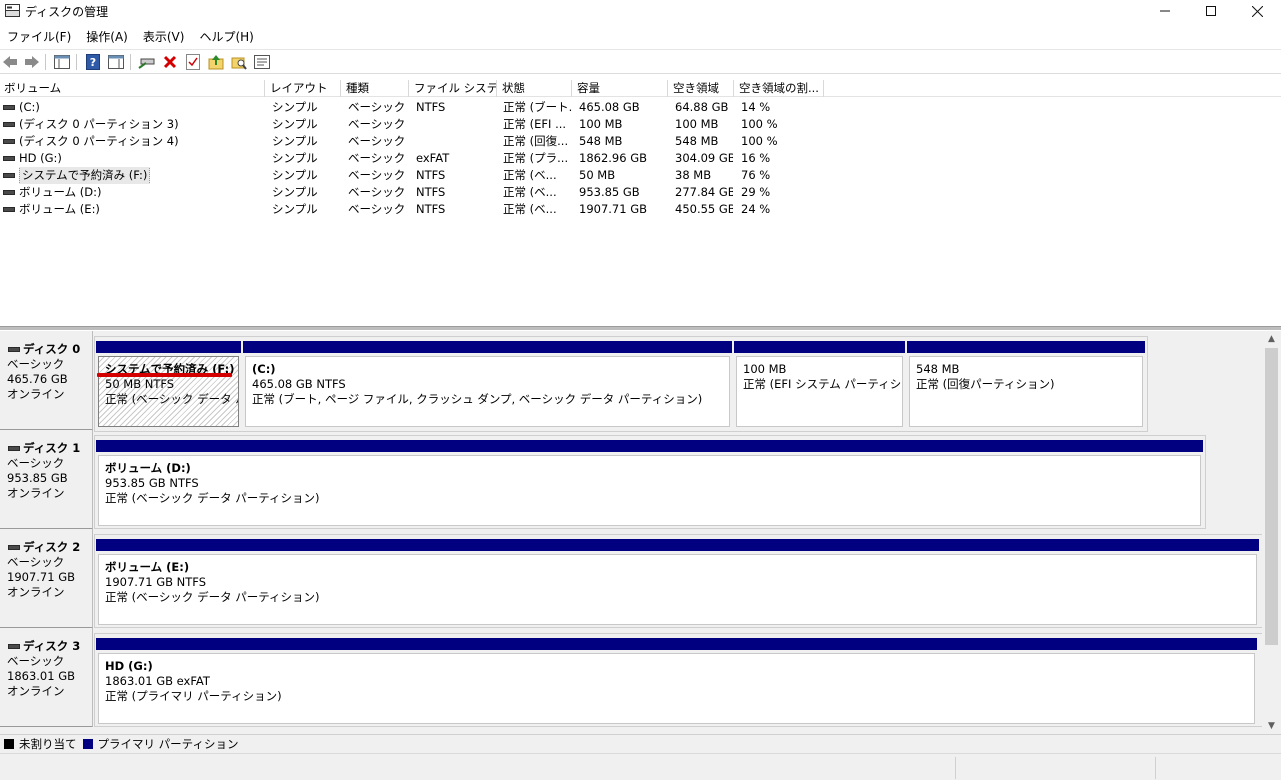  What do you see at coordinates (613, 209) in the screenshot?
I see `volume-capacity: 1907.71 GB` at bounding box center [613, 209].